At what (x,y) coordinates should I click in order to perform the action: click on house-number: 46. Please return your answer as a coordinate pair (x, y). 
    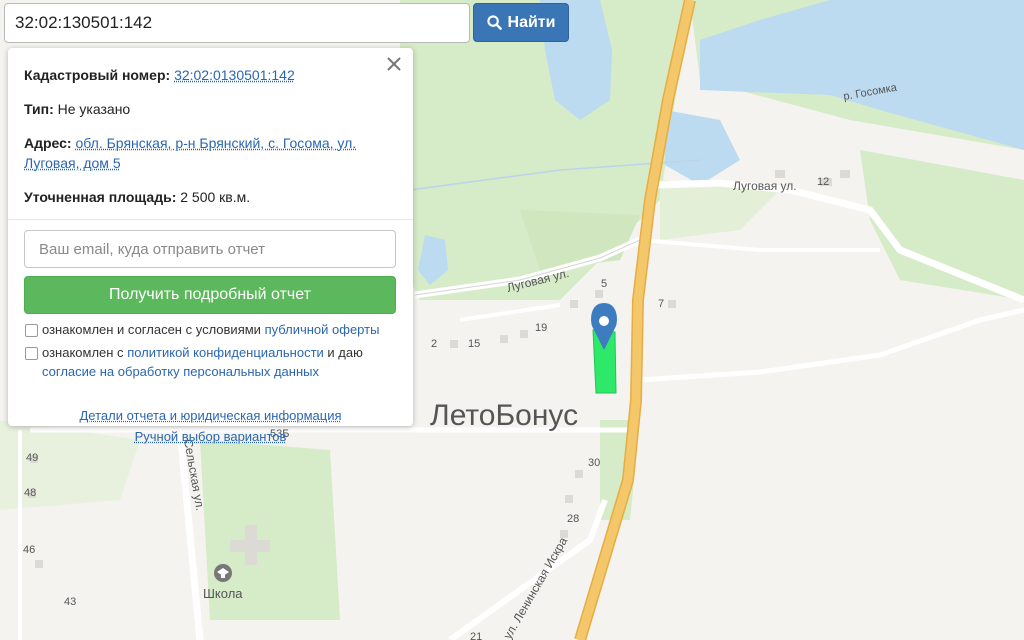
    Looking at the image, I should click on (29, 550).